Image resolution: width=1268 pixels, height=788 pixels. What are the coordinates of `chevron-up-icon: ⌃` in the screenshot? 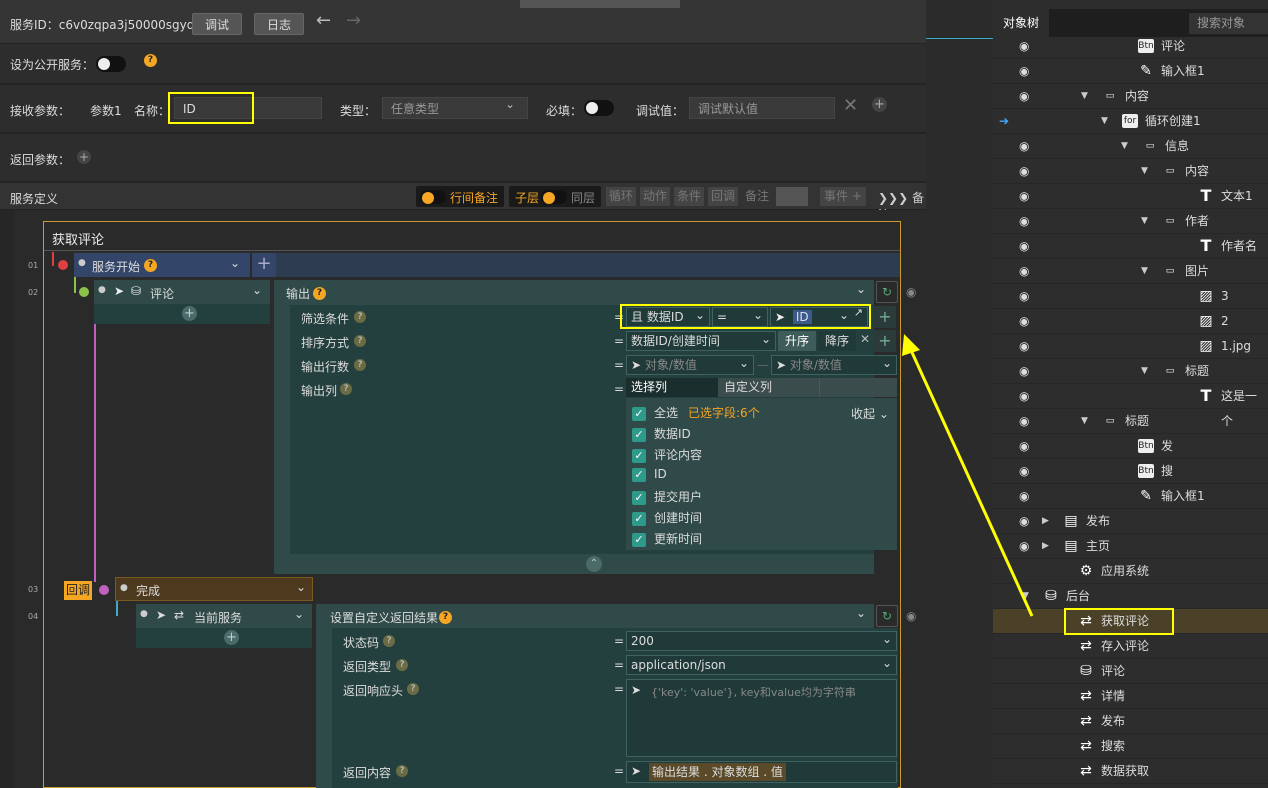 It's located at (594, 564).